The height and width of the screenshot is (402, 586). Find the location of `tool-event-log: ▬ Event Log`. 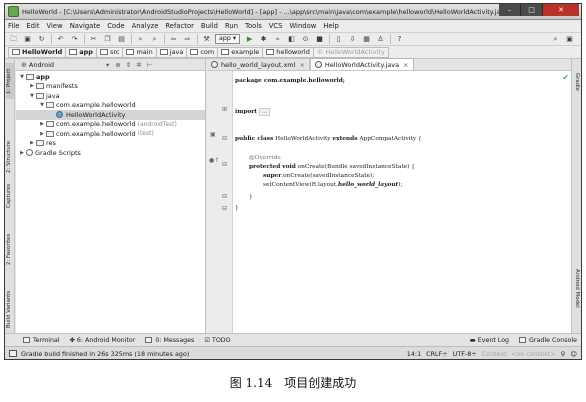

tool-event-log: ▬ Event Log is located at coordinates (489, 340).